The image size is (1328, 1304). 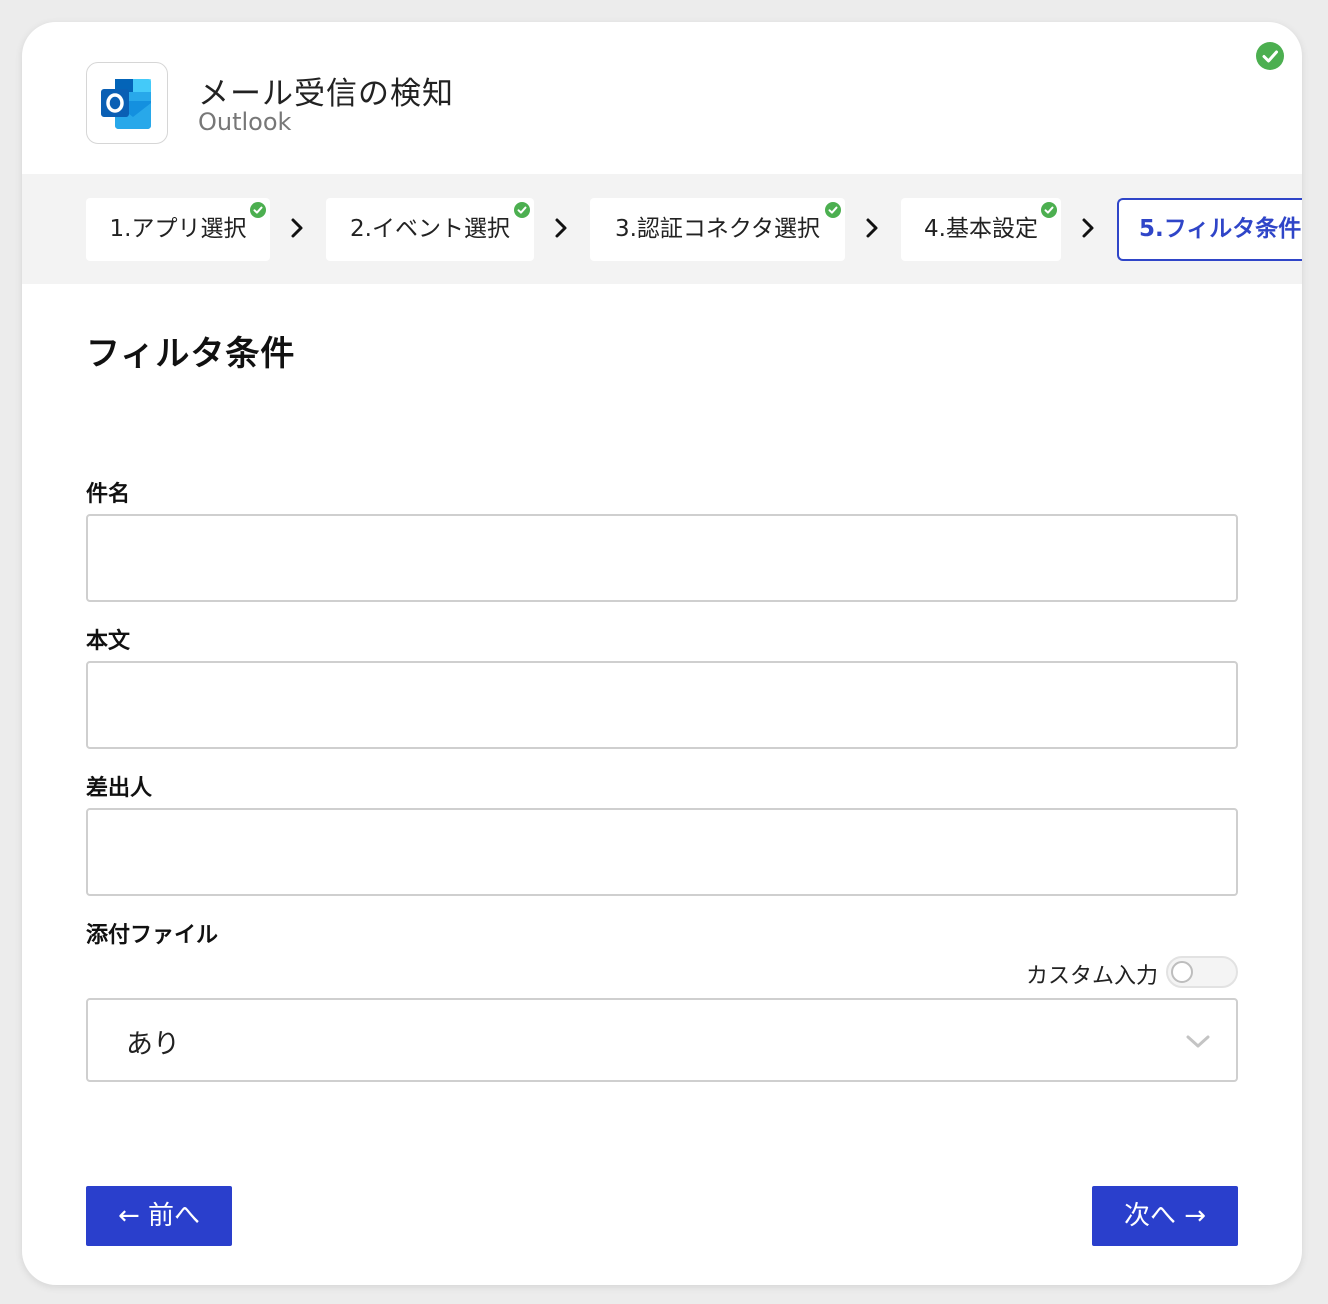 I want to click on step-label: 5.フィルタ条件, so click(x=1220, y=229).